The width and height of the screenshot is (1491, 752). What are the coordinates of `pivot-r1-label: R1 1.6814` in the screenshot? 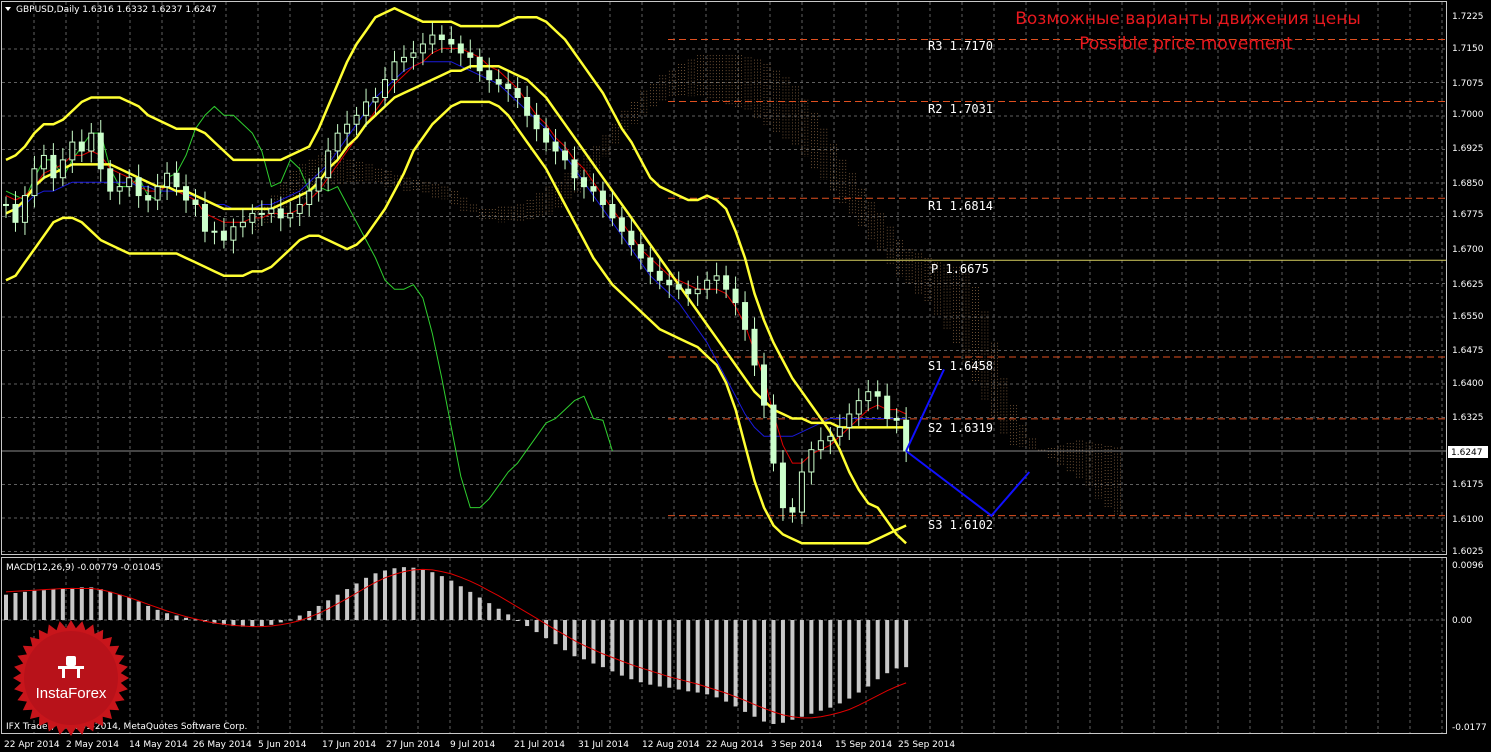 It's located at (960, 206).